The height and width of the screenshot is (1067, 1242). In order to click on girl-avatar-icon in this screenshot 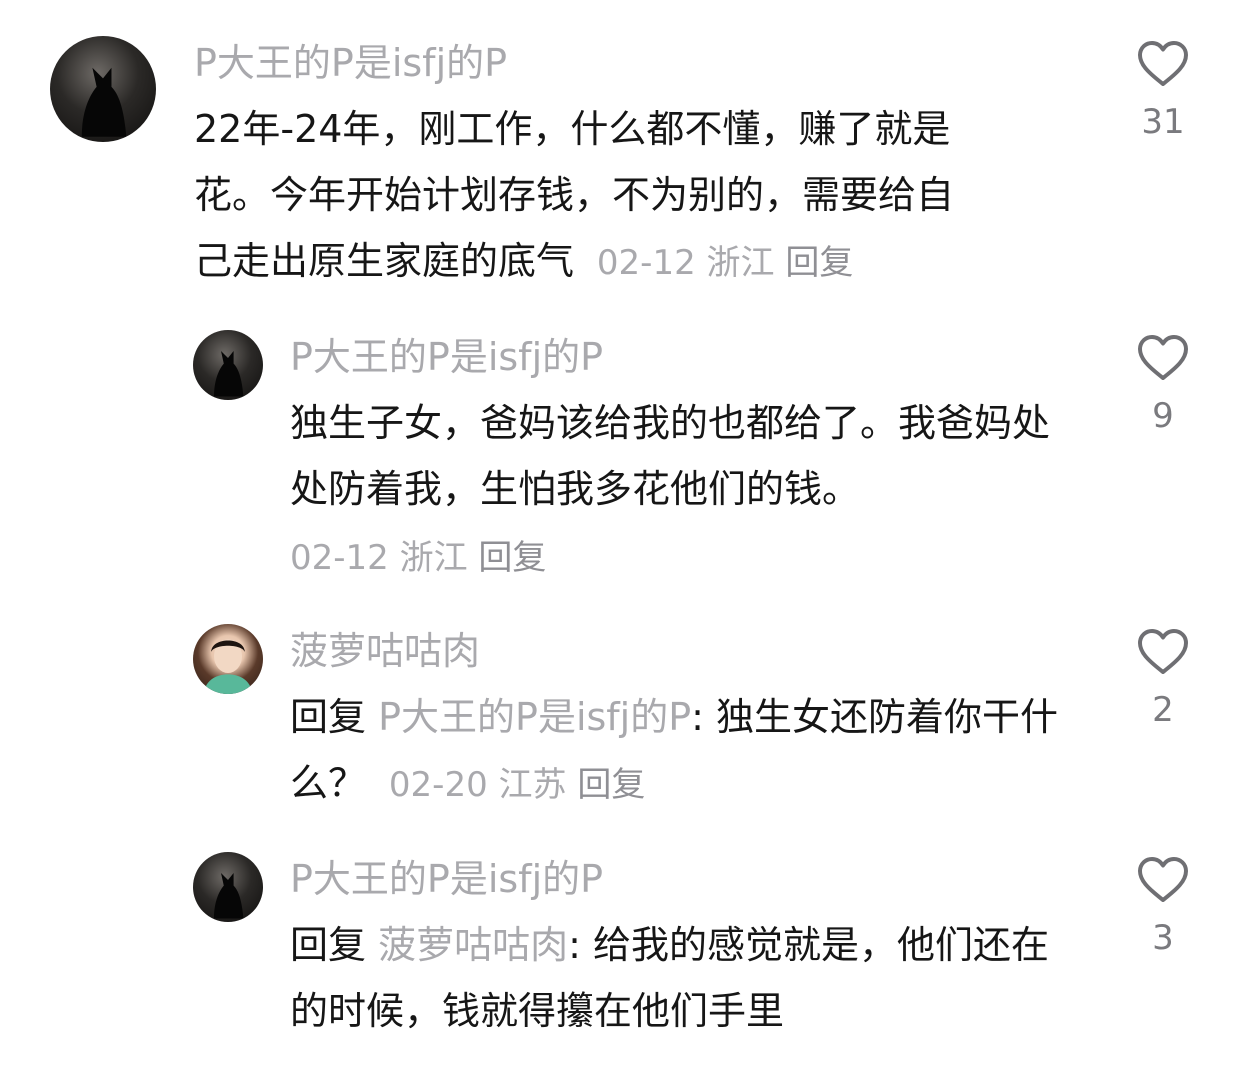, I will do `click(228, 666)`.